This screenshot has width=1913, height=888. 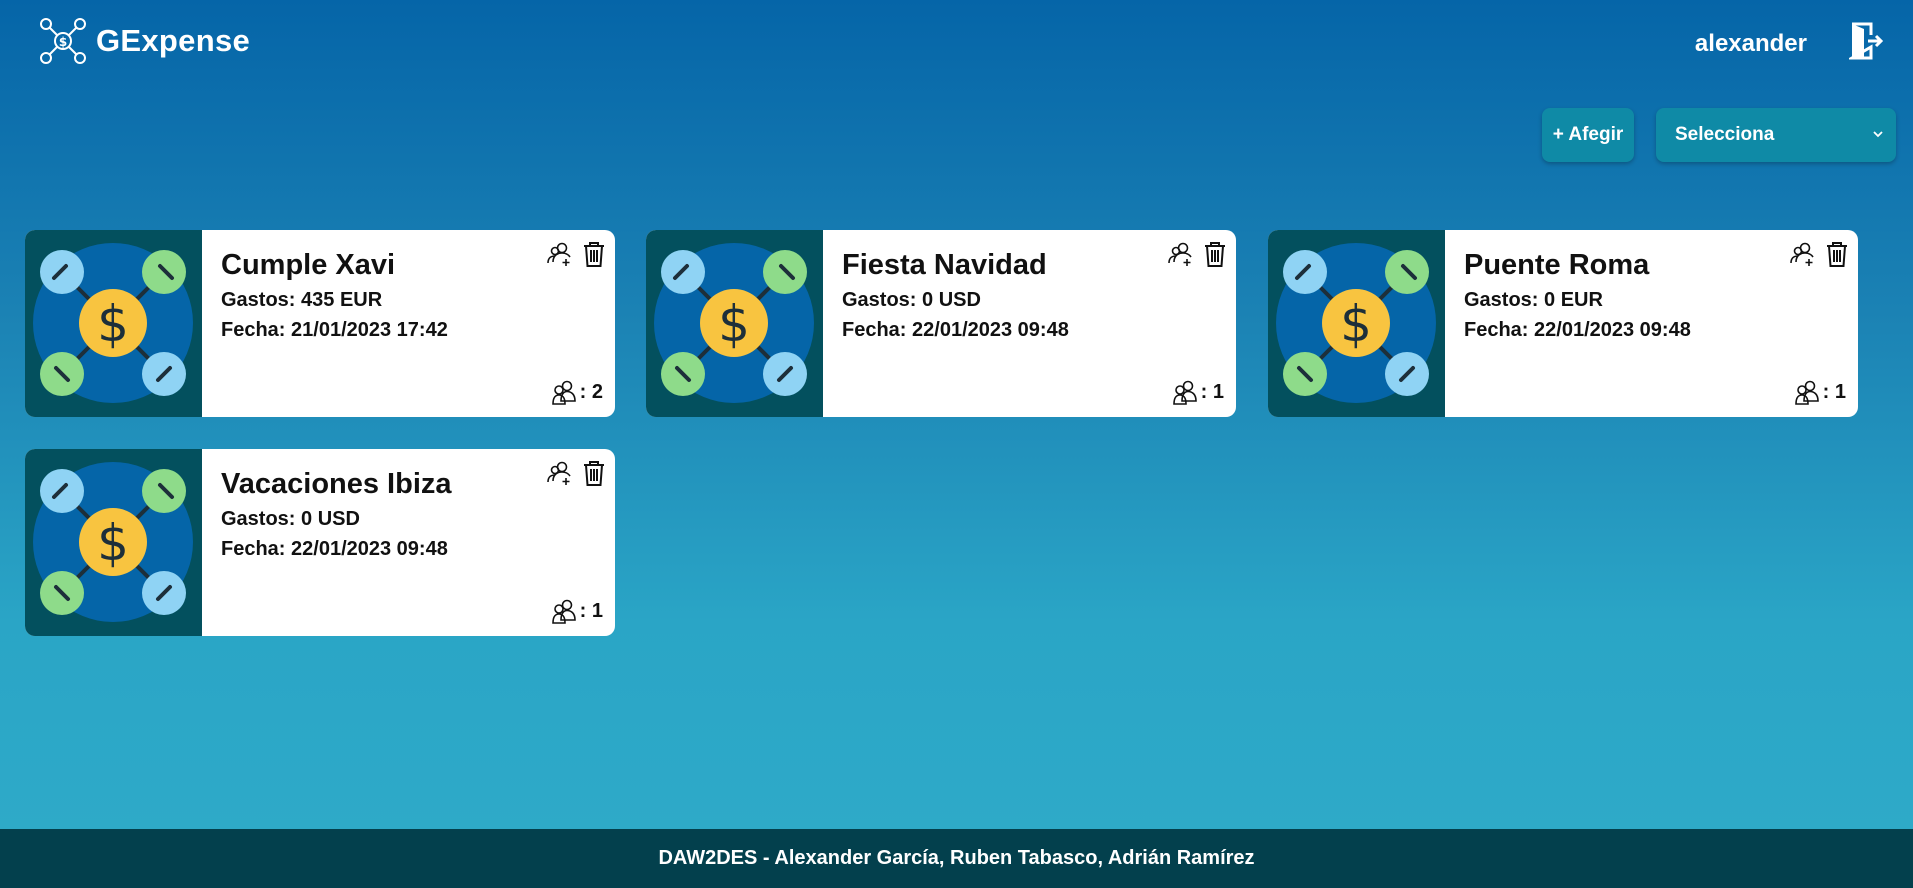 I want to click on group-date: Fecha: 21/01/2023 17:42, so click(x=334, y=330).